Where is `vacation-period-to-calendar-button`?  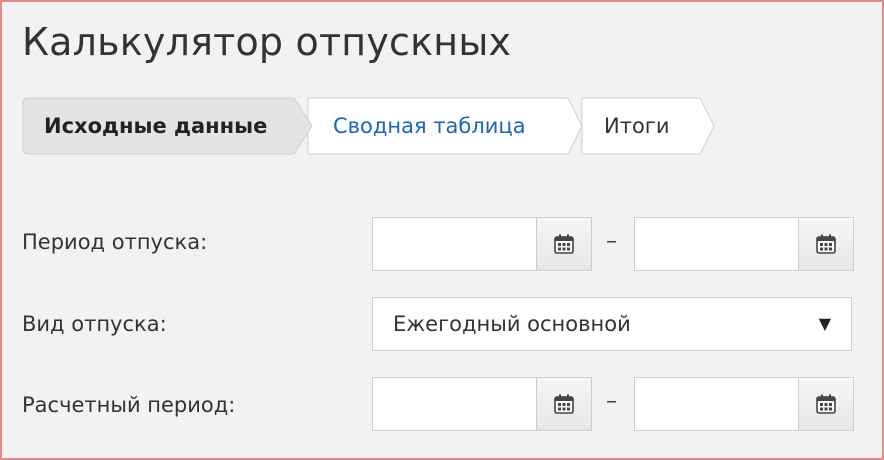 vacation-period-to-calendar-button is located at coordinates (825, 244).